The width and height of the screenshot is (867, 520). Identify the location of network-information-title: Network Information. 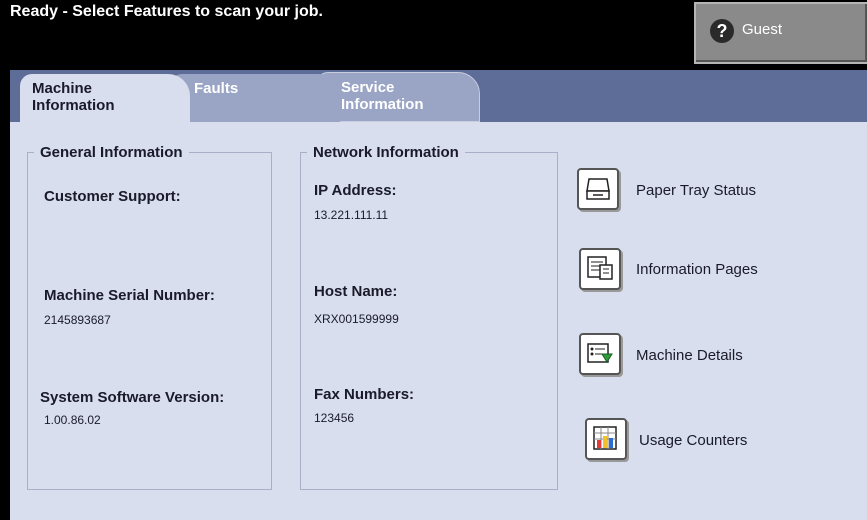
(386, 152).